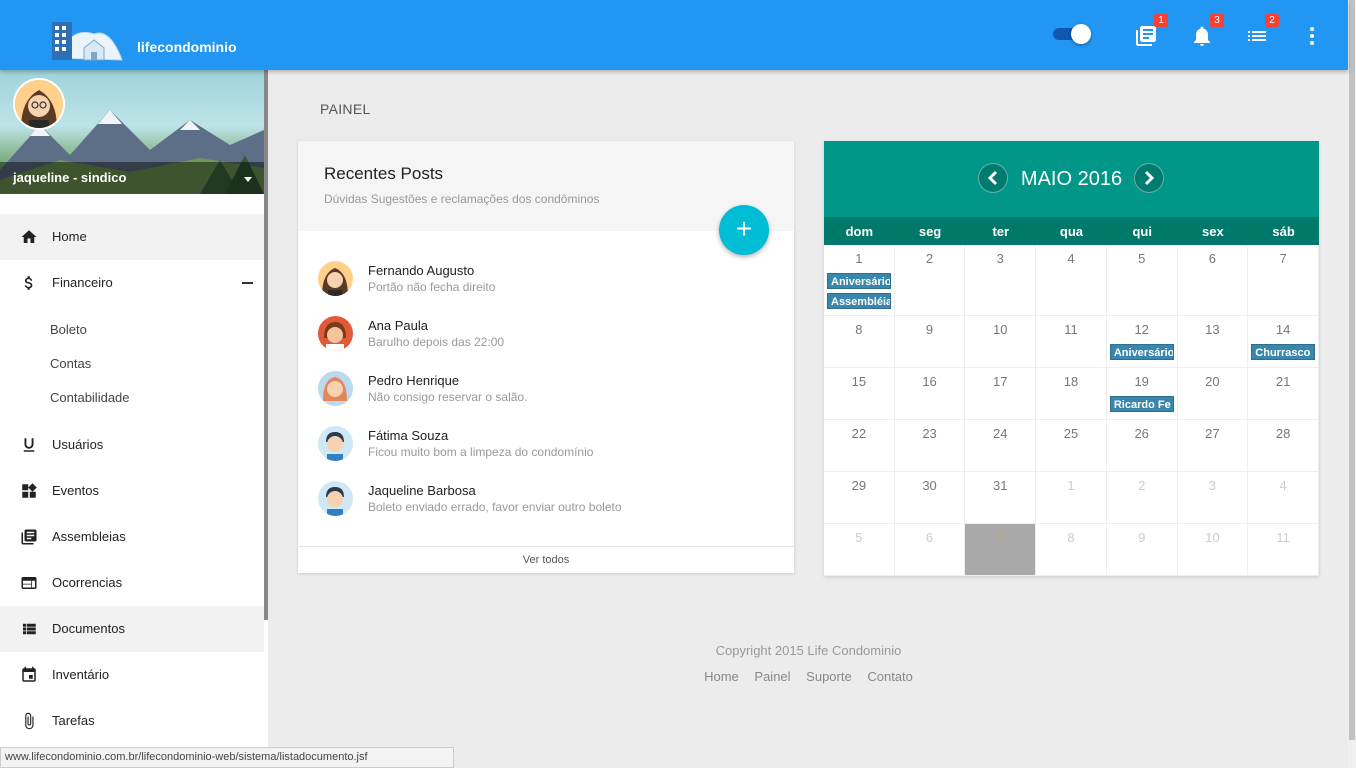  Describe the element at coordinates (29, 236) in the screenshot. I see `home-icon` at that location.